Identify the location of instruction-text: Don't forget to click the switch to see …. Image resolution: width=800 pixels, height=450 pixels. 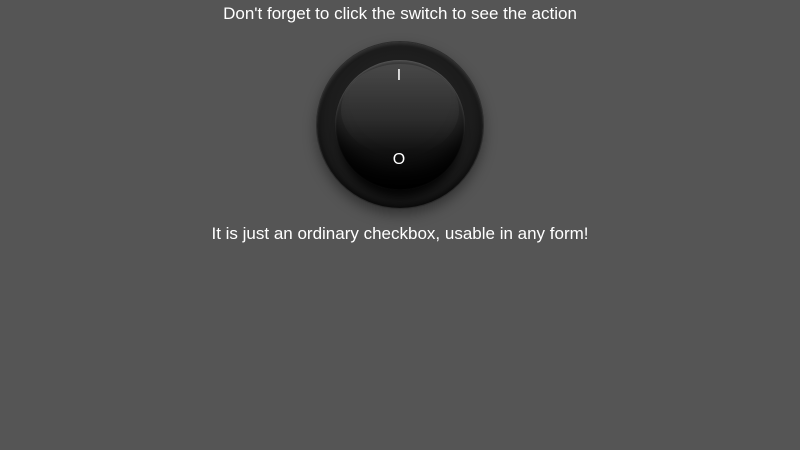
(400, 13).